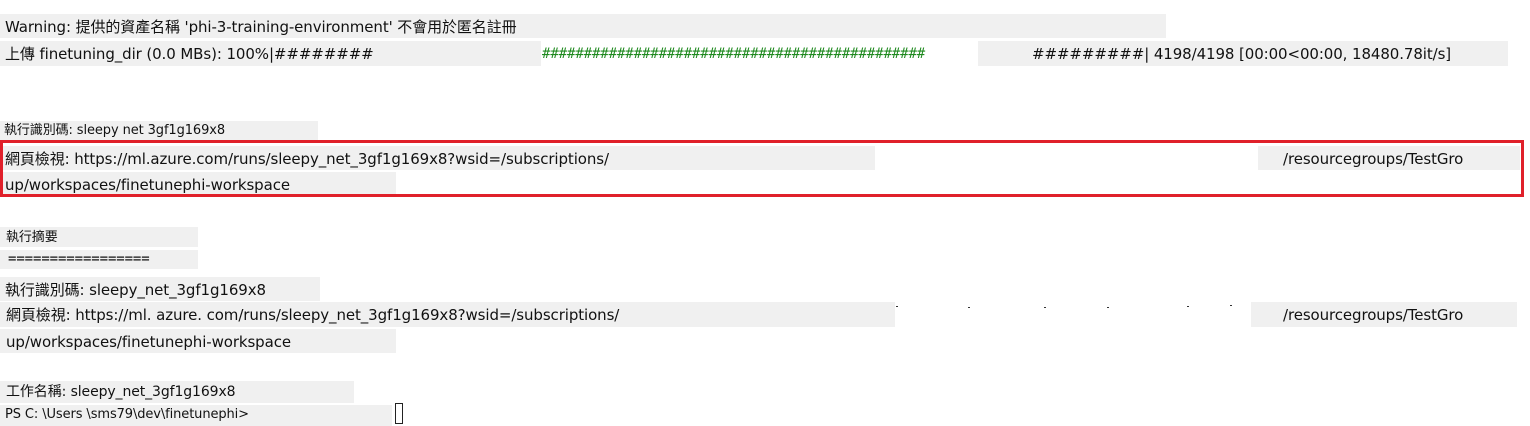 This screenshot has height=426, width=1530. Describe the element at coordinates (115, 130) in the screenshot. I see `run-id-line: 執行識別碼: sleepy net 3gf1g169x8` at that location.